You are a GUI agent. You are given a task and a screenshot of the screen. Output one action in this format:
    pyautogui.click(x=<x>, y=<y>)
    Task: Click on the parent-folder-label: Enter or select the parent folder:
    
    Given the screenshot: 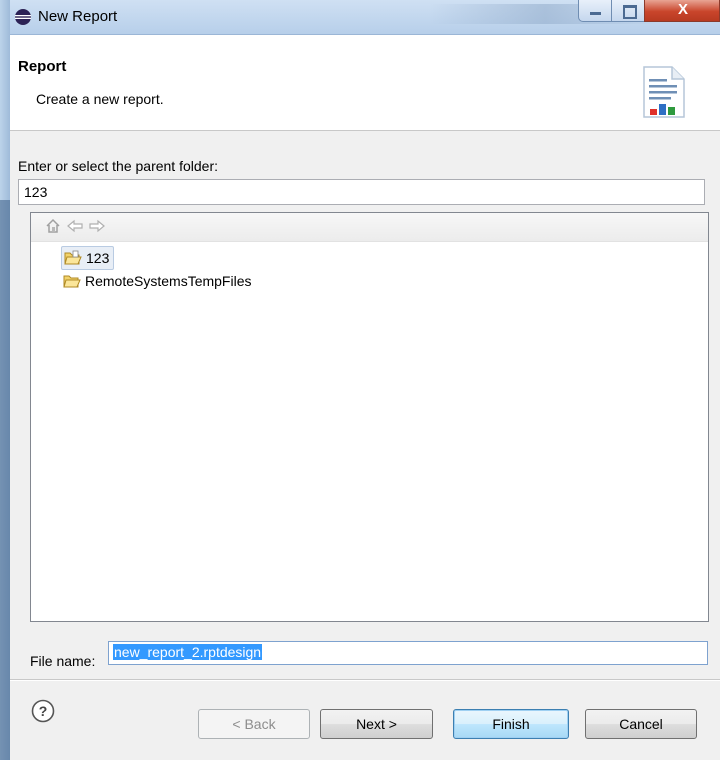 What is the action you would take?
    pyautogui.click(x=118, y=166)
    